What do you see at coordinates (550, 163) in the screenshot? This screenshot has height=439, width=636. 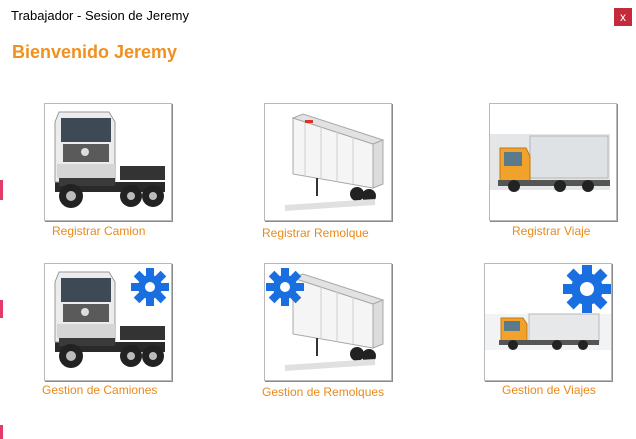 I see `cargo-truck-icon` at bounding box center [550, 163].